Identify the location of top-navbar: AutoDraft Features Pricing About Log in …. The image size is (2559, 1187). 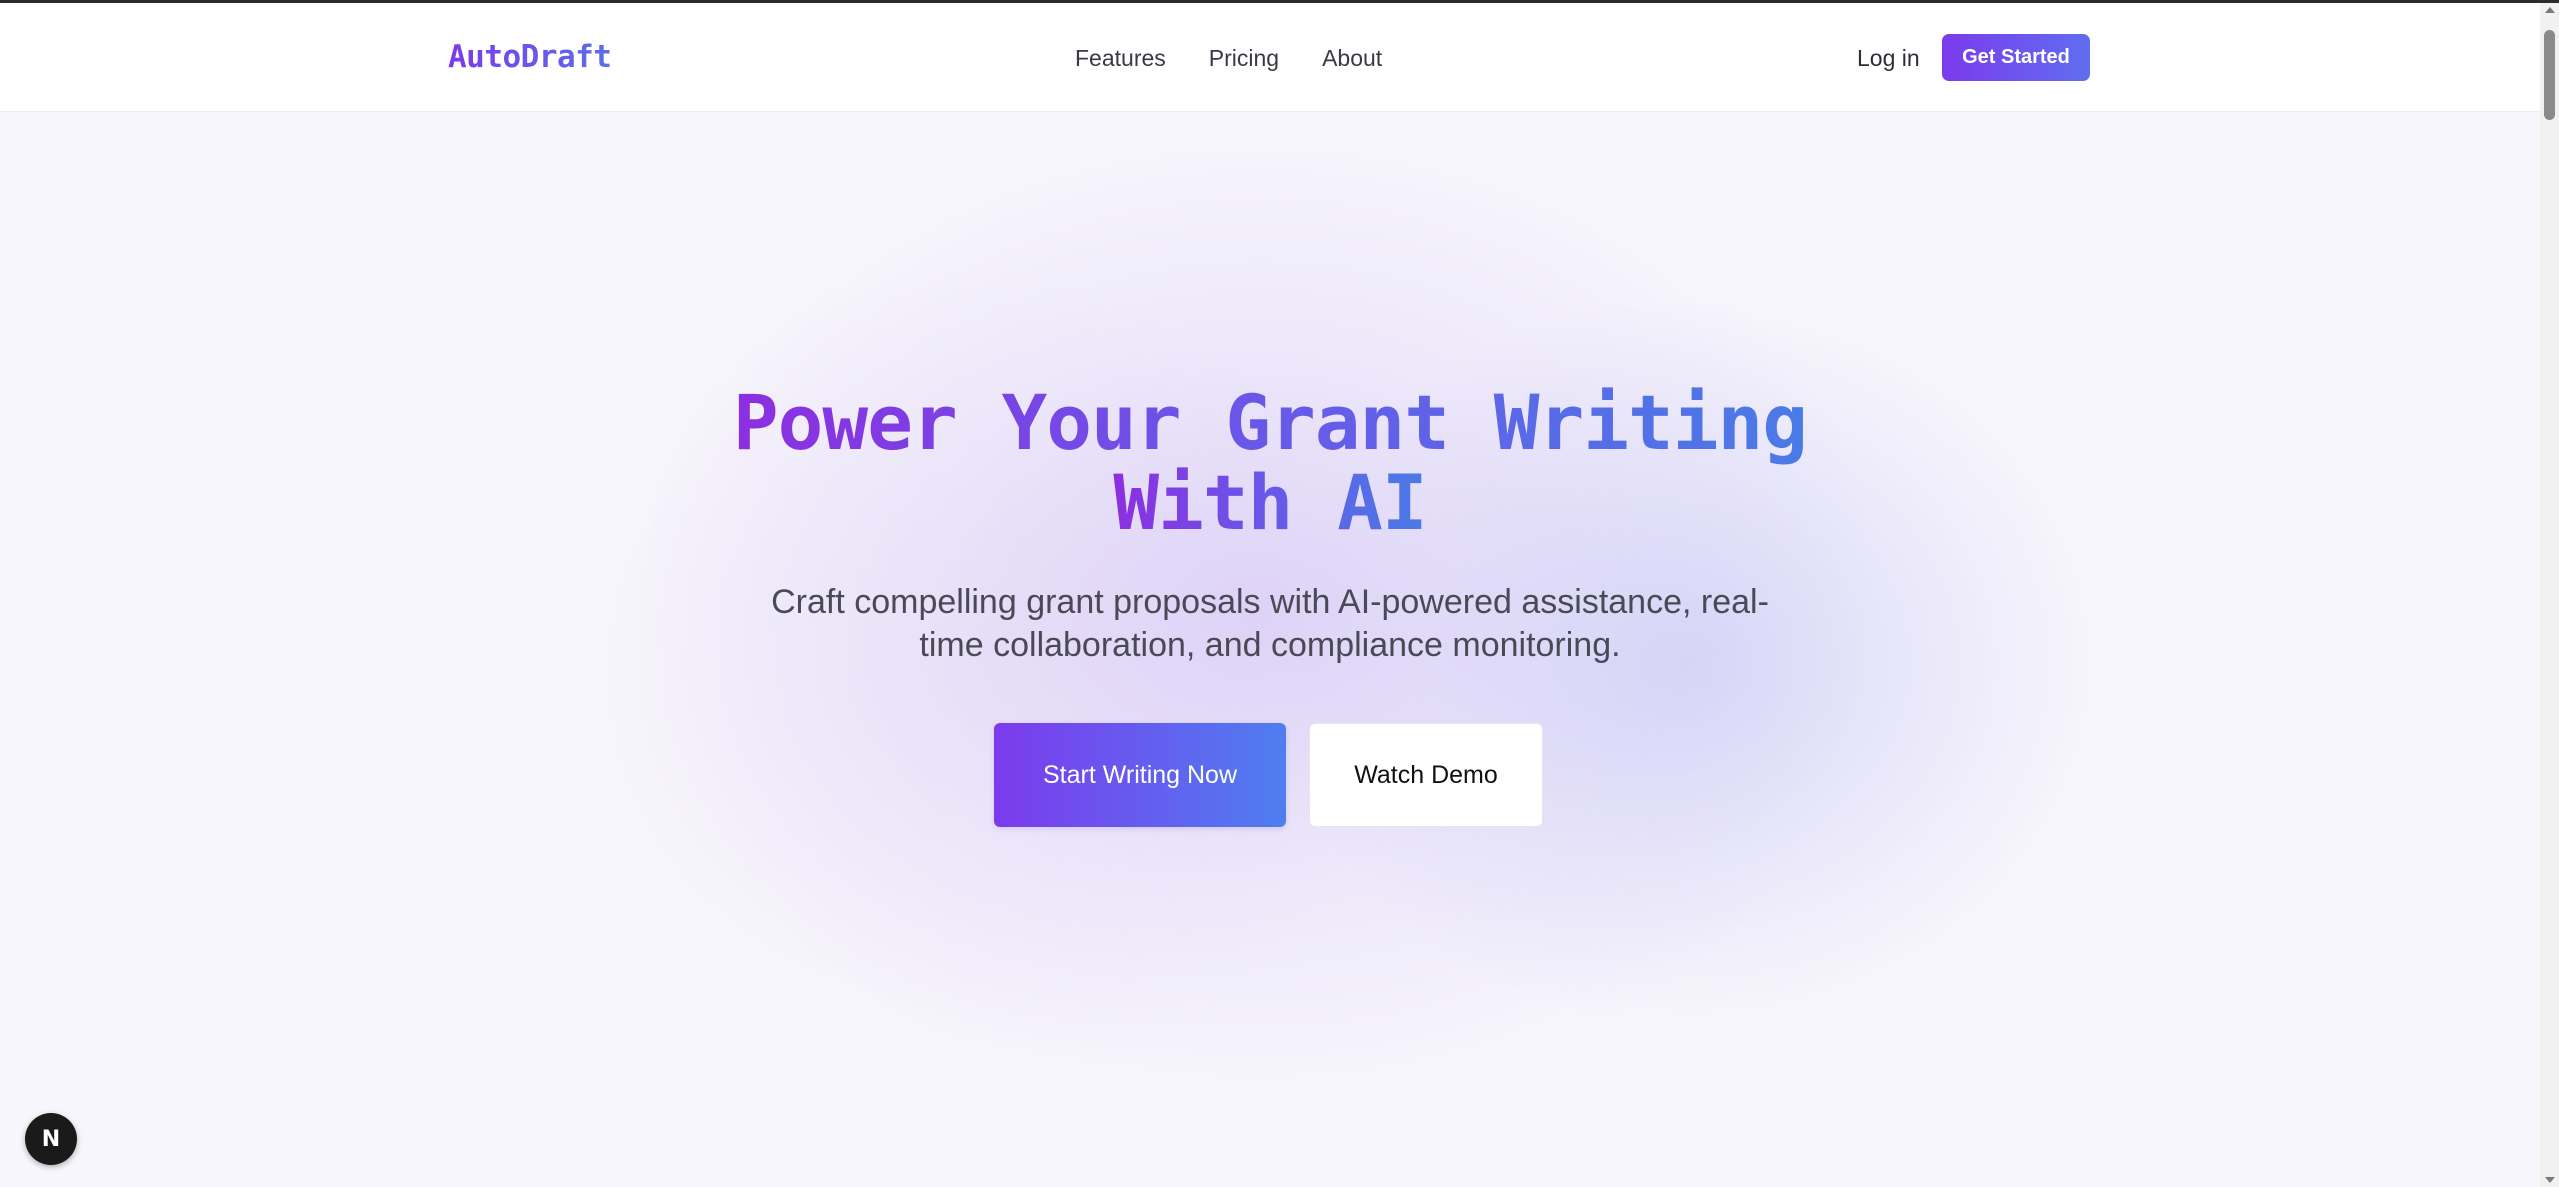
(1270, 57).